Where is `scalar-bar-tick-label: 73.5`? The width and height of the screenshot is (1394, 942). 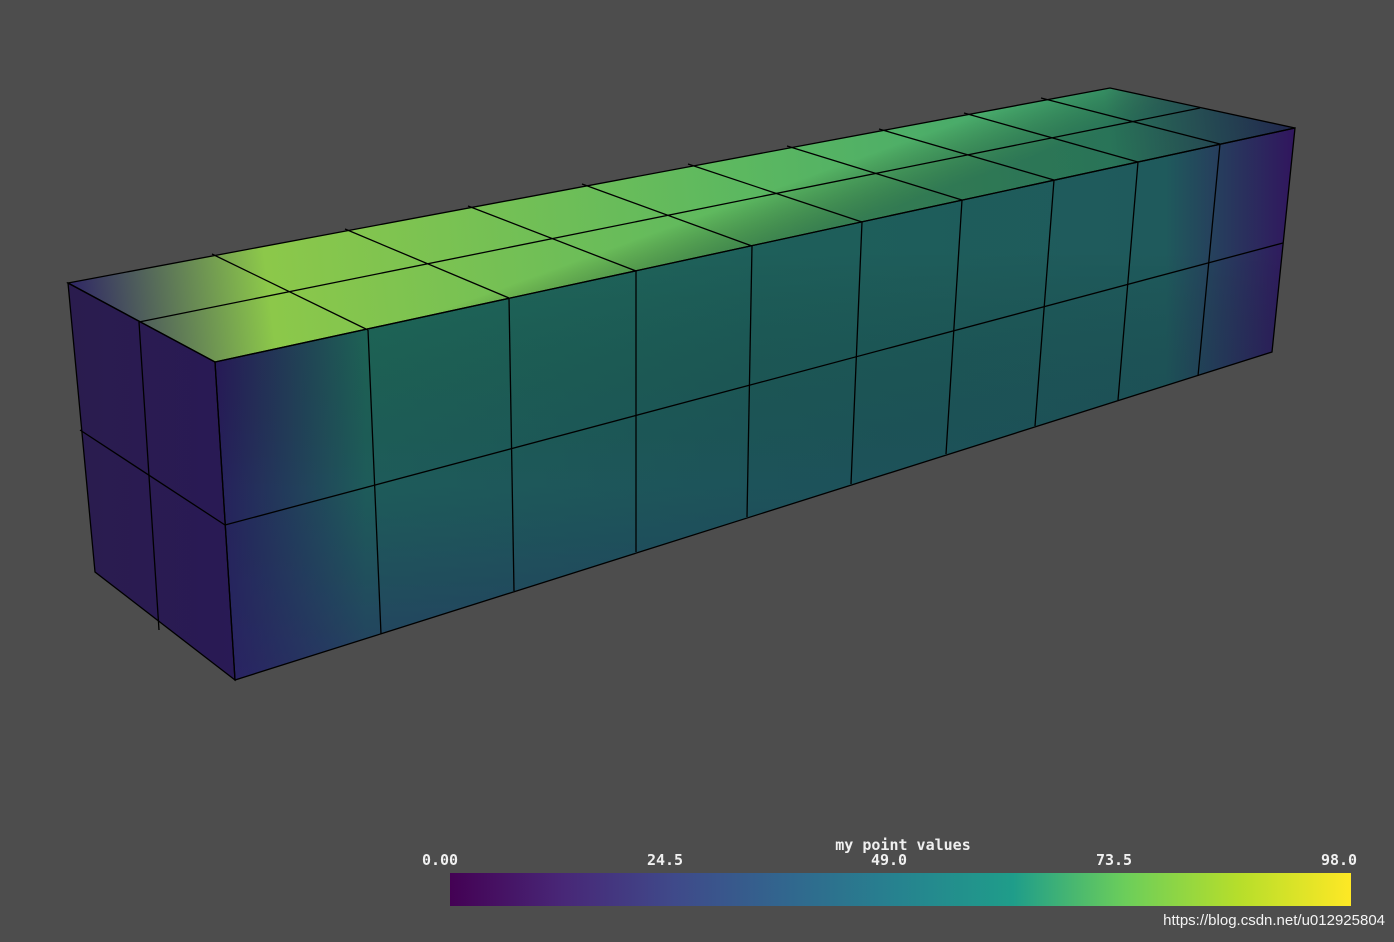 scalar-bar-tick-label: 73.5 is located at coordinates (1114, 860).